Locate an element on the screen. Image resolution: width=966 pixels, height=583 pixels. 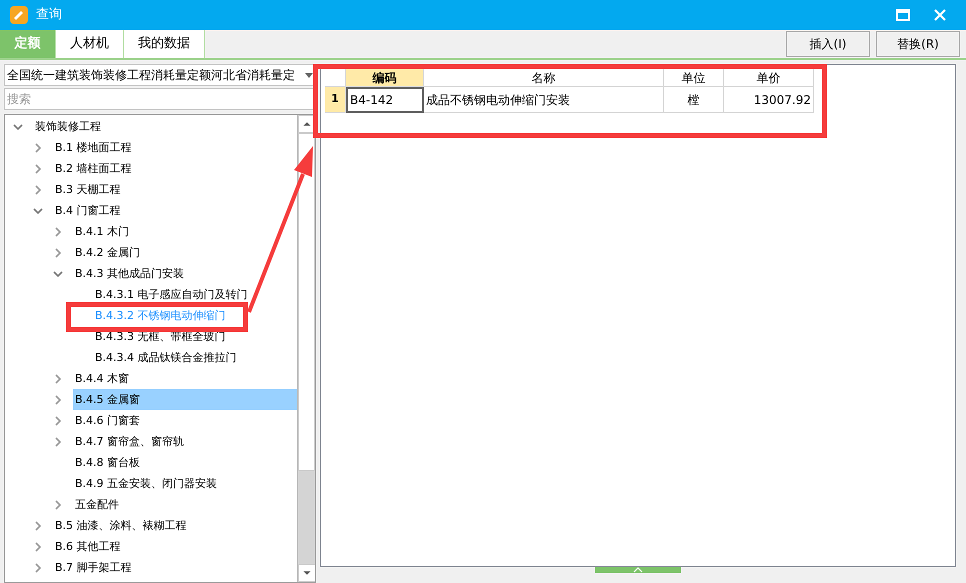
column-header: 单价 is located at coordinates (769, 78).